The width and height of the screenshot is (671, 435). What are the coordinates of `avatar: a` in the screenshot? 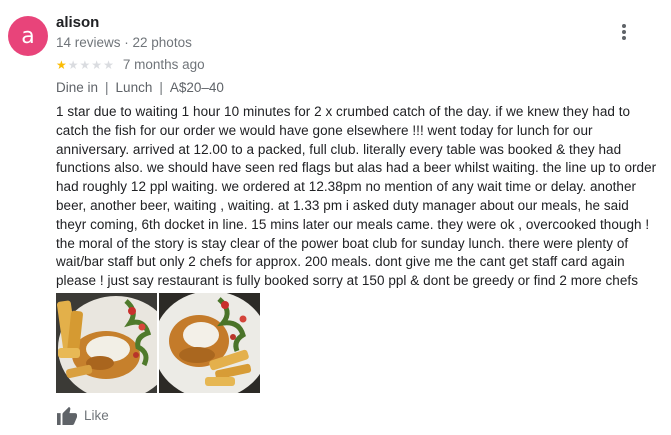 It's located at (28, 36).